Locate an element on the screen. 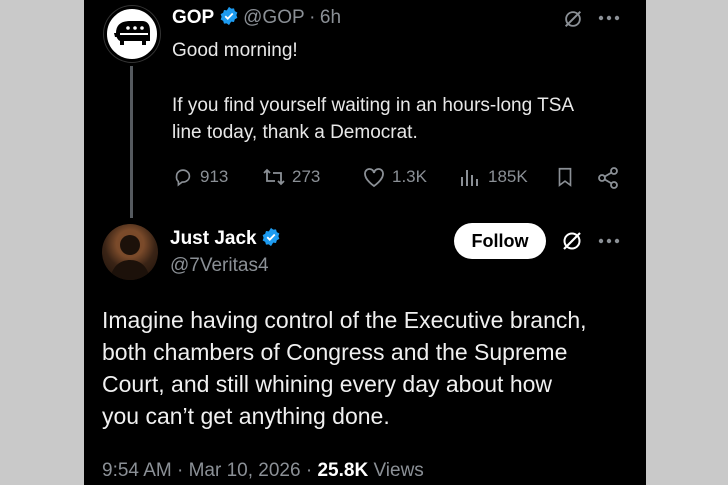  views-count: 185K is located at coordinates (508, 176).